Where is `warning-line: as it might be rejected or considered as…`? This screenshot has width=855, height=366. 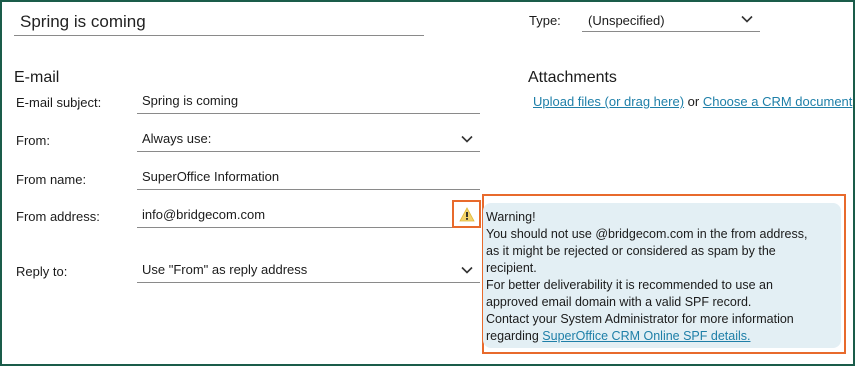 warning-line: as it might be rejected or considered as… is located at coordinates (631, 251).